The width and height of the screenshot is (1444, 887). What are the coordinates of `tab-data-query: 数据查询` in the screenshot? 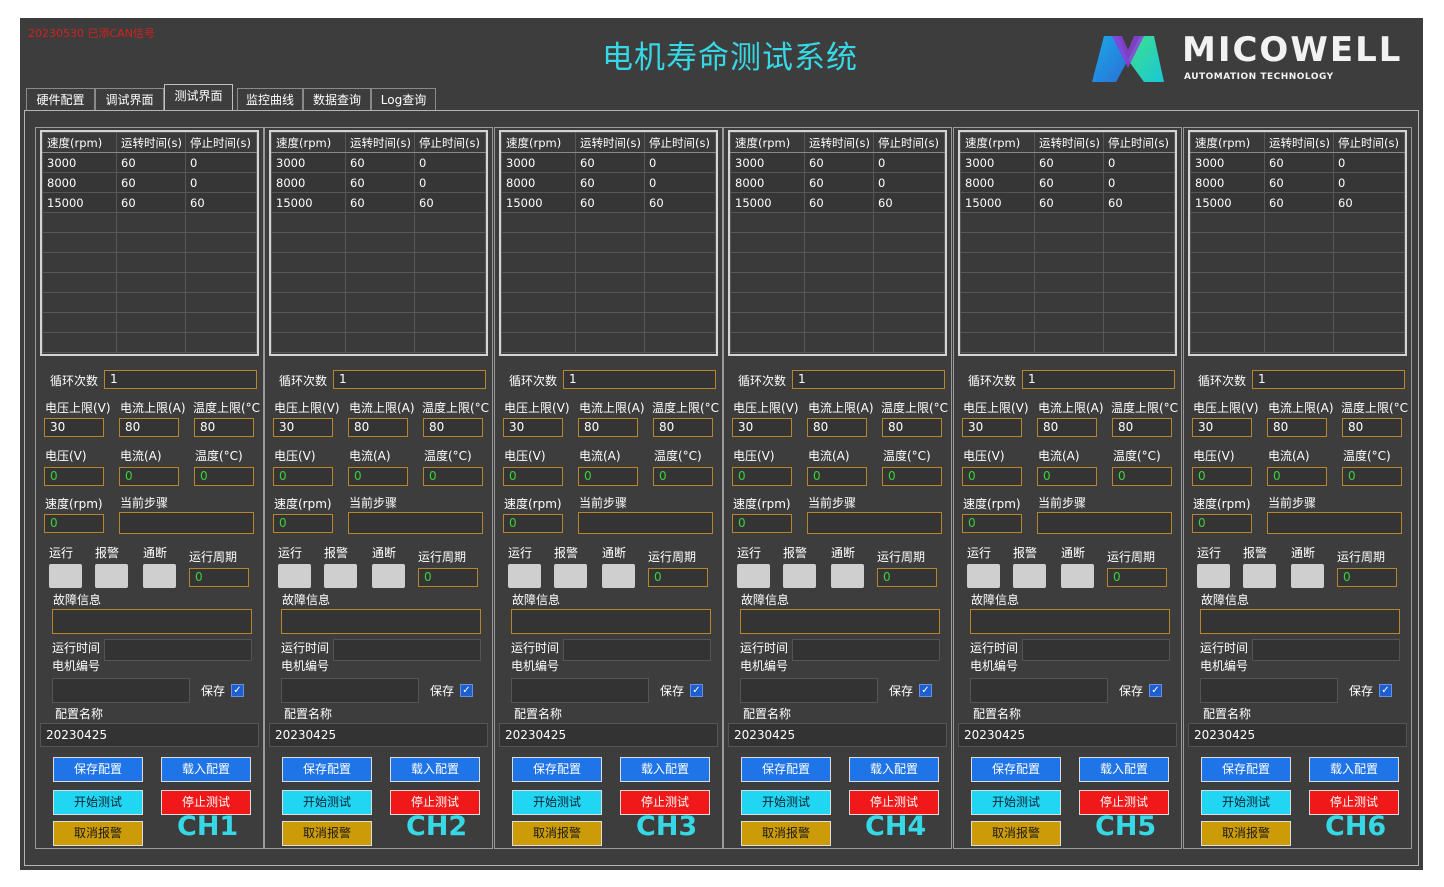 It's located at (337, 99).